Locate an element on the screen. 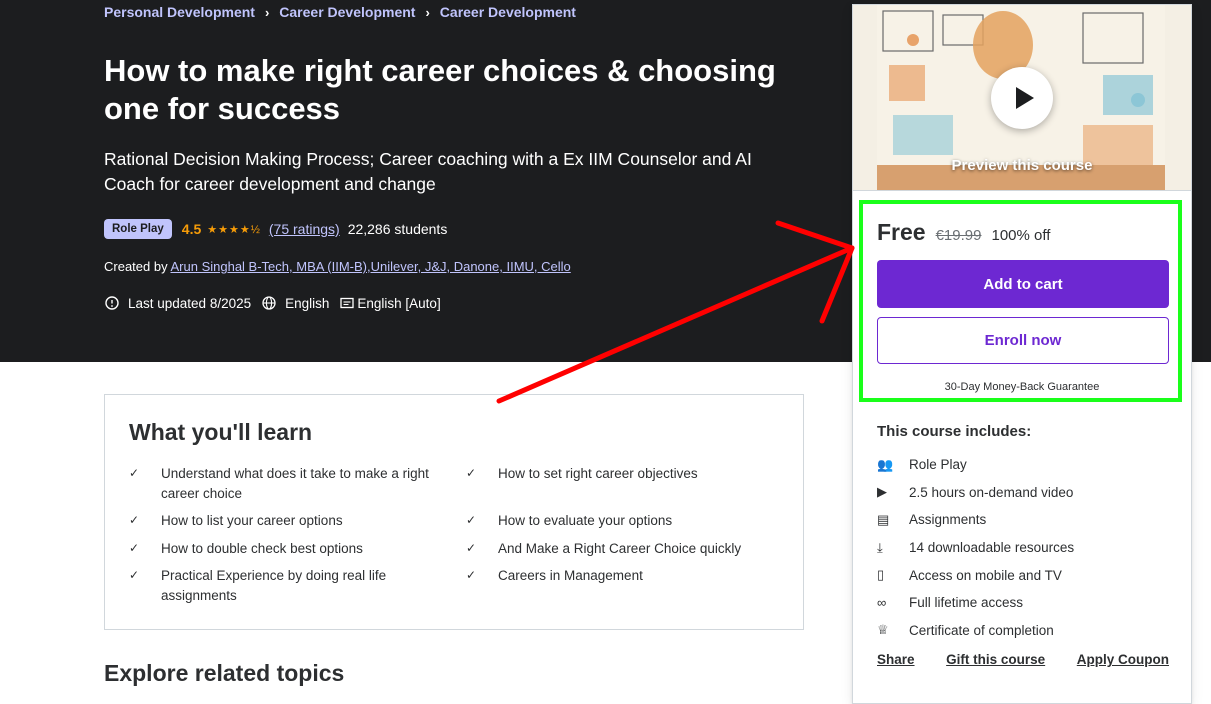  breadcrumb-item-personal-development: Personal Development is located at coordinates (179, 12).